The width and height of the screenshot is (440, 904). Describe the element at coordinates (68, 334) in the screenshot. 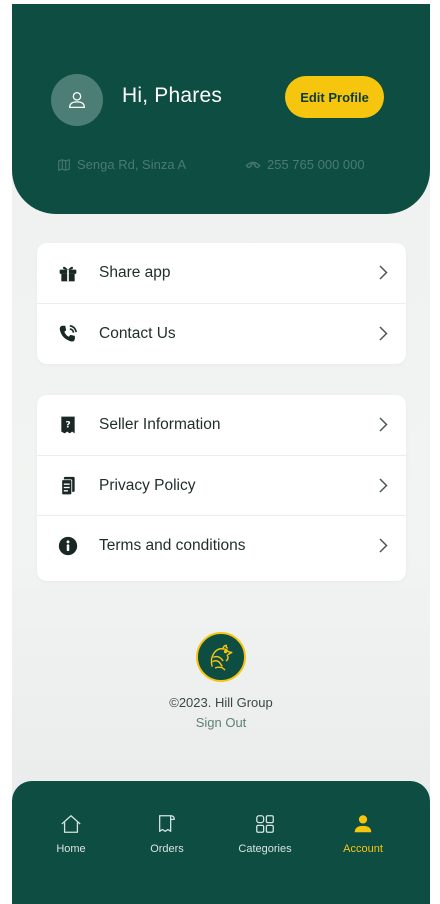

I see `phone-ringing-icon` at that location.